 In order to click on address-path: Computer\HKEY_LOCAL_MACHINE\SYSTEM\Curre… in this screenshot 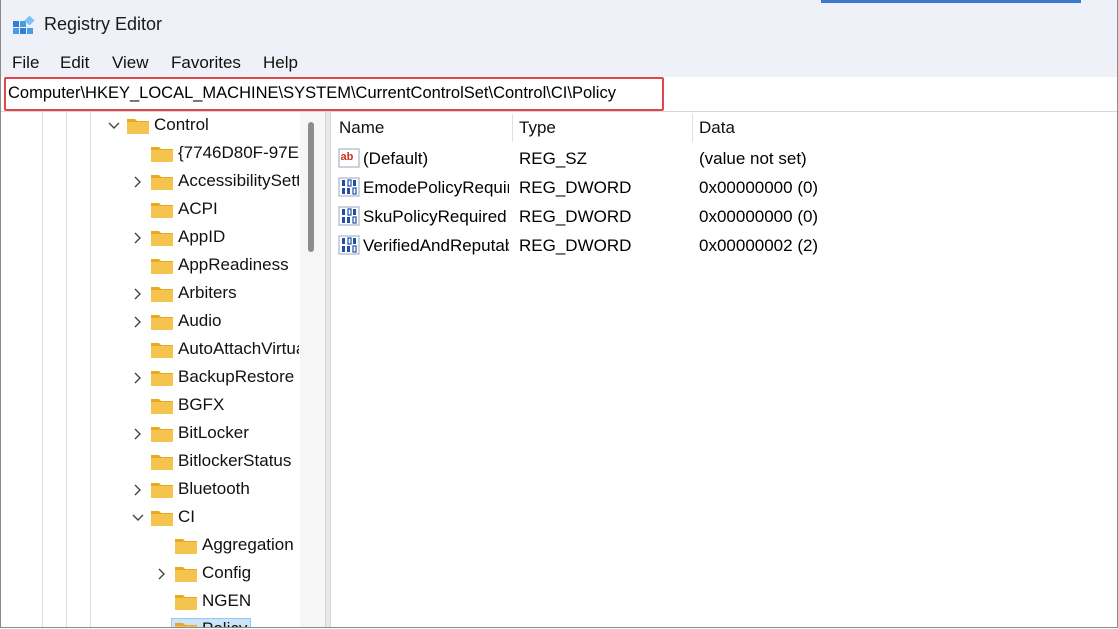, I will do `click(312, 93)`.